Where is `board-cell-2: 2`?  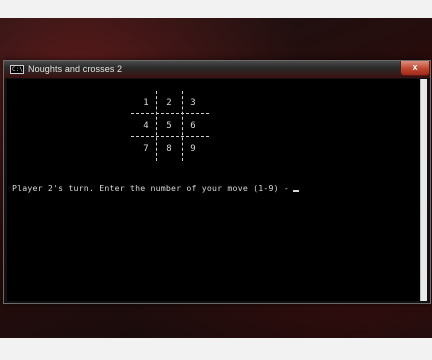 board-cell-2: 2 is located at coordinates (169, 103).